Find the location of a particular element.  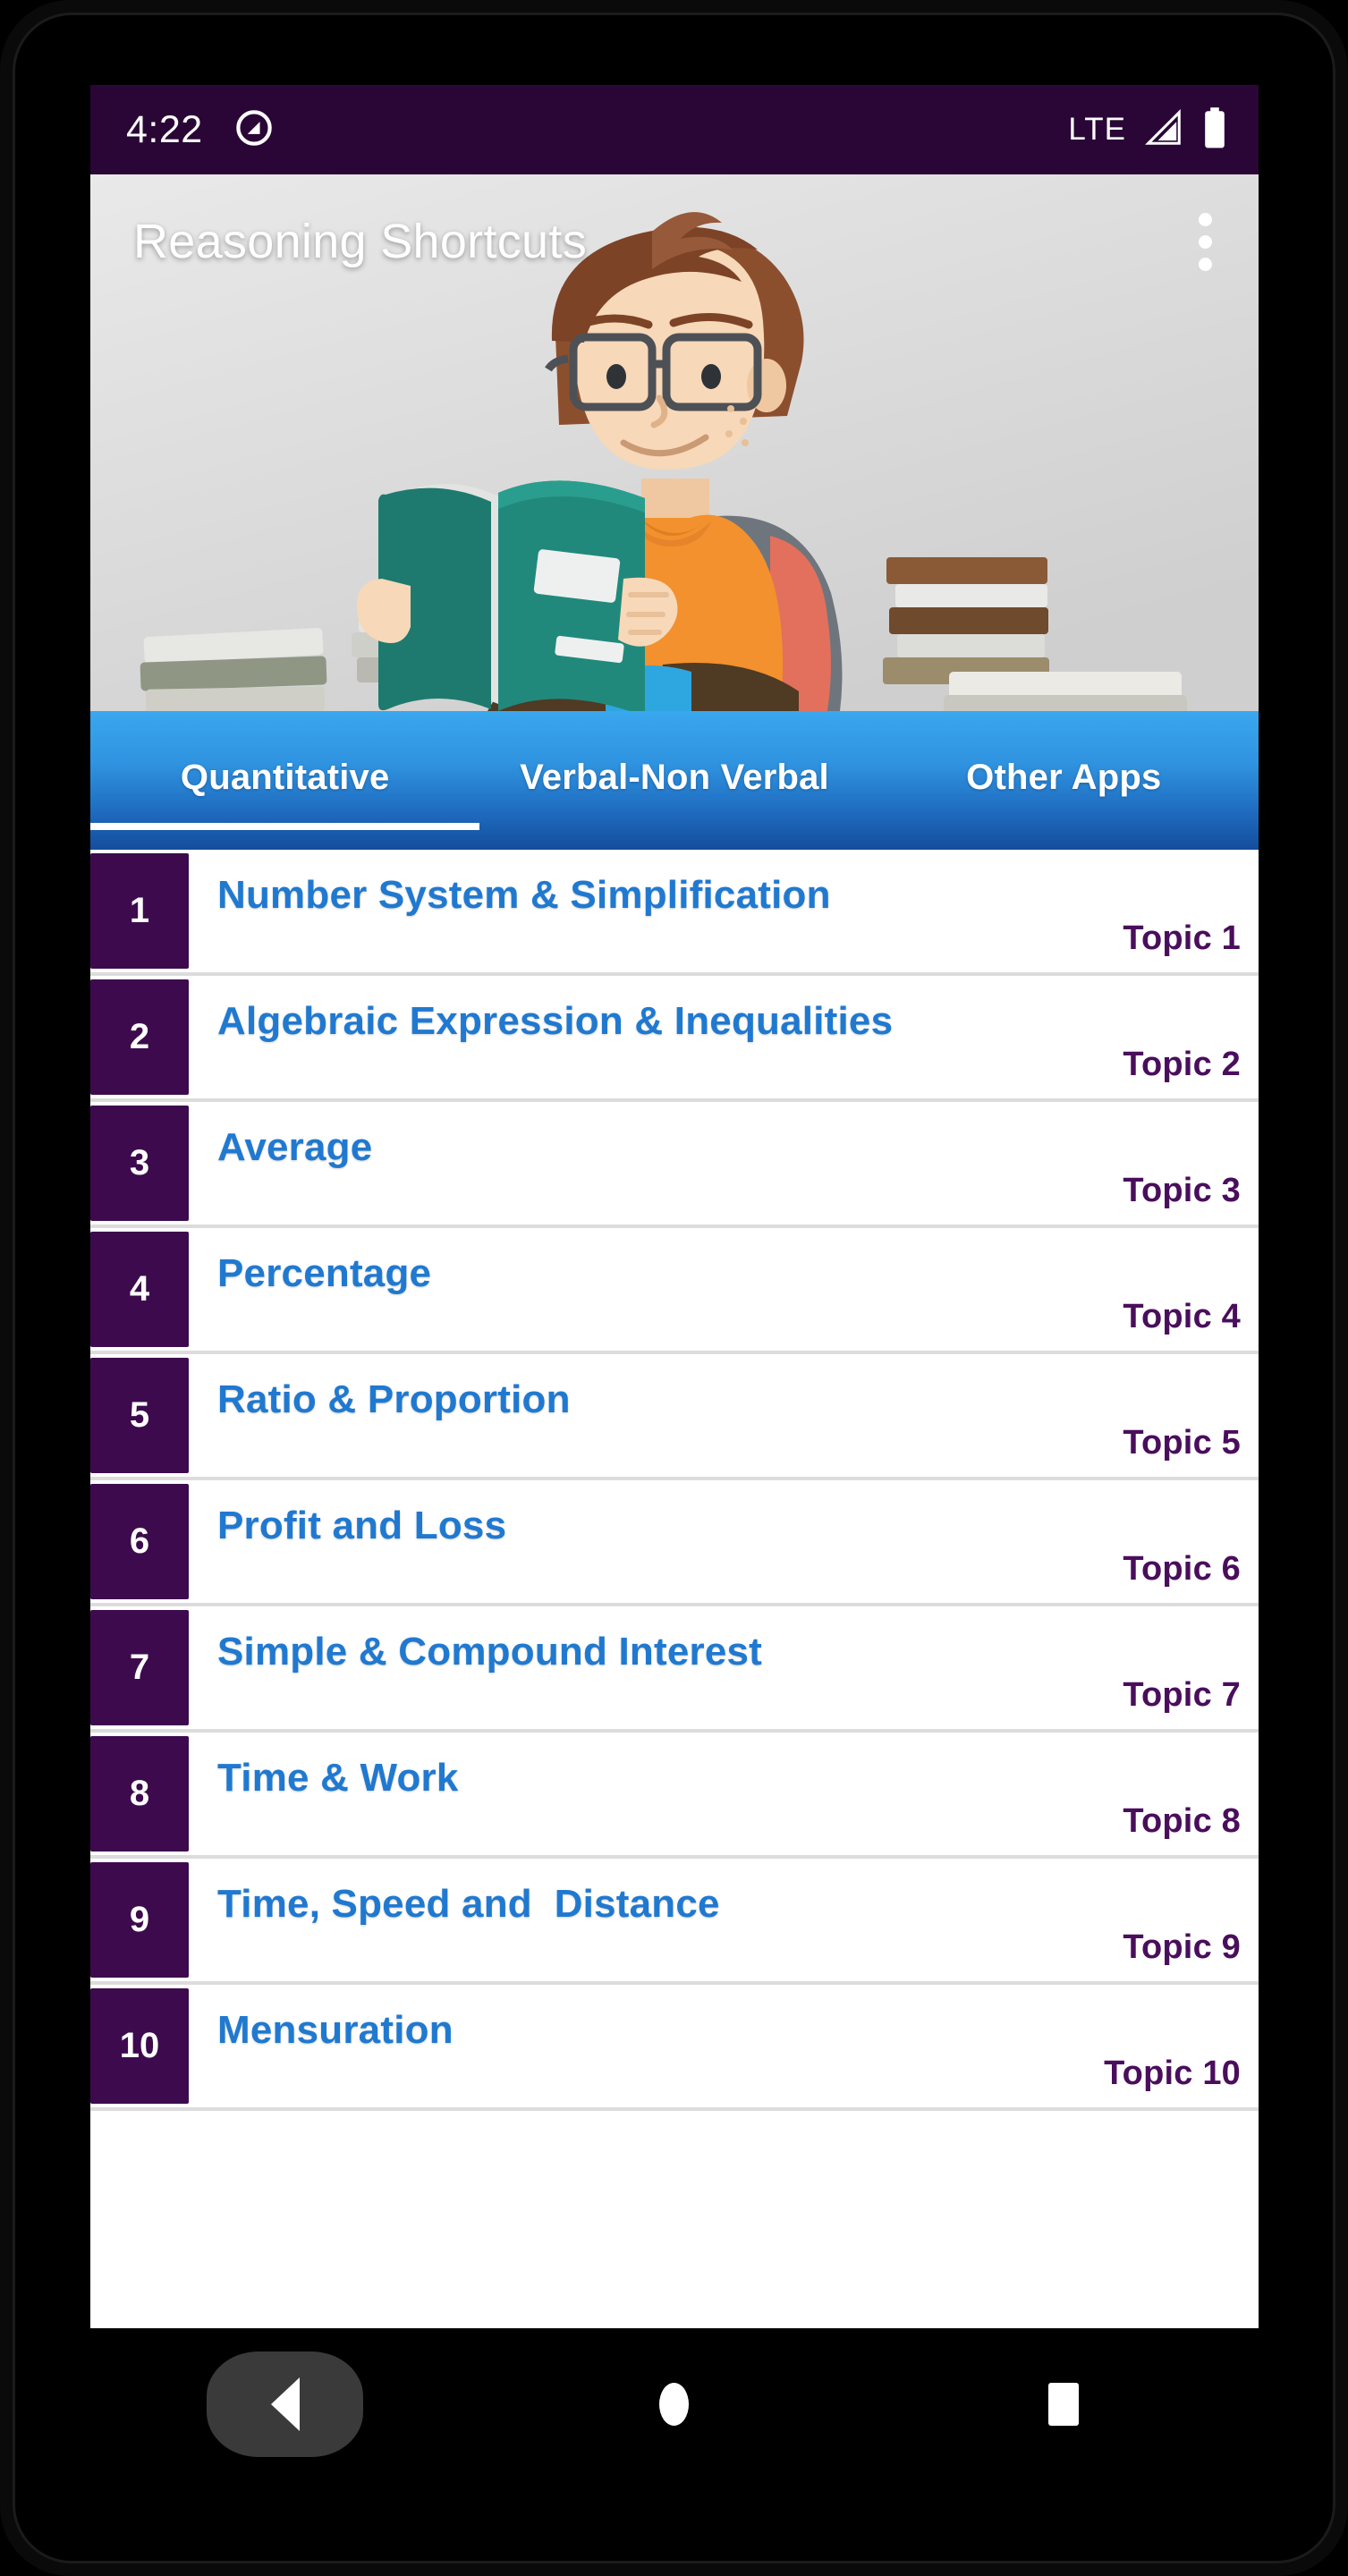

table-row: 7 Simple & Compound Interest Topic 7 is located at coordinates (674, 1669).